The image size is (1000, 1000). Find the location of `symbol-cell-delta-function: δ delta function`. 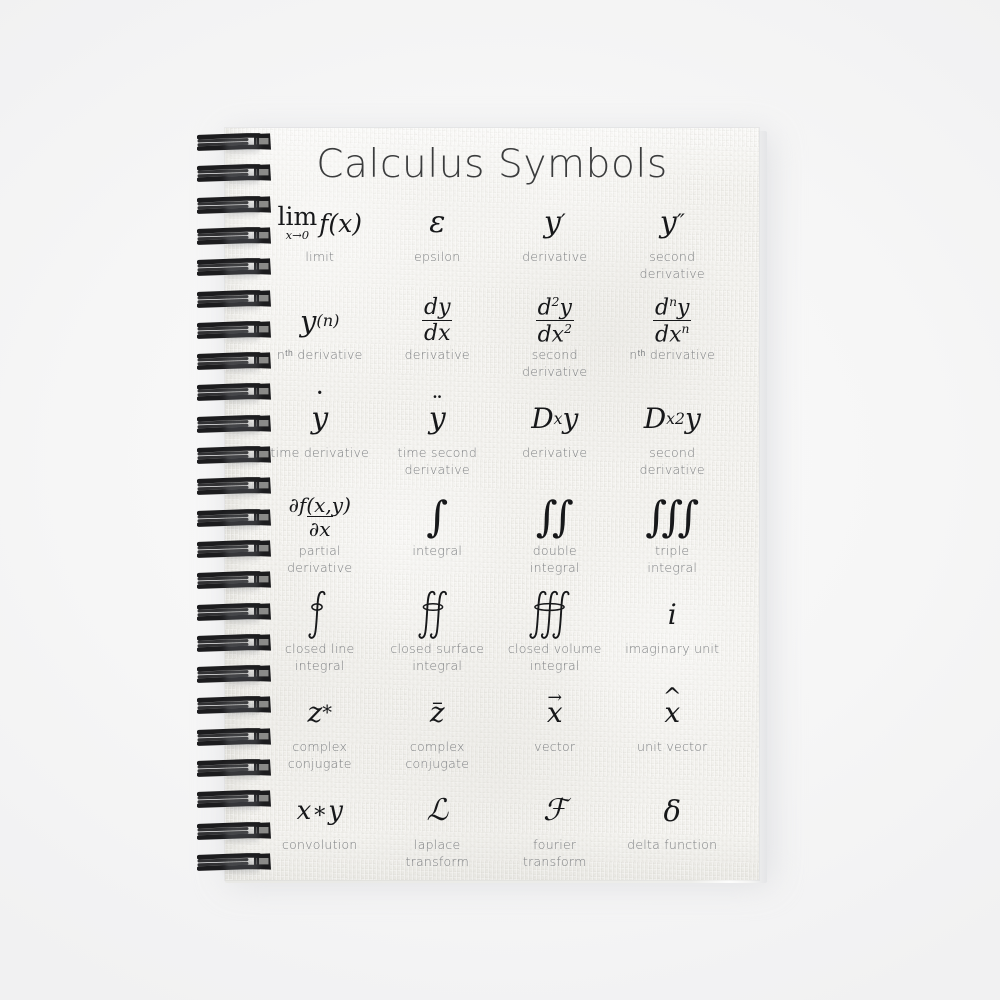

symbol-cell-delta-function: δ delta function is located at coordinates (673, 832).